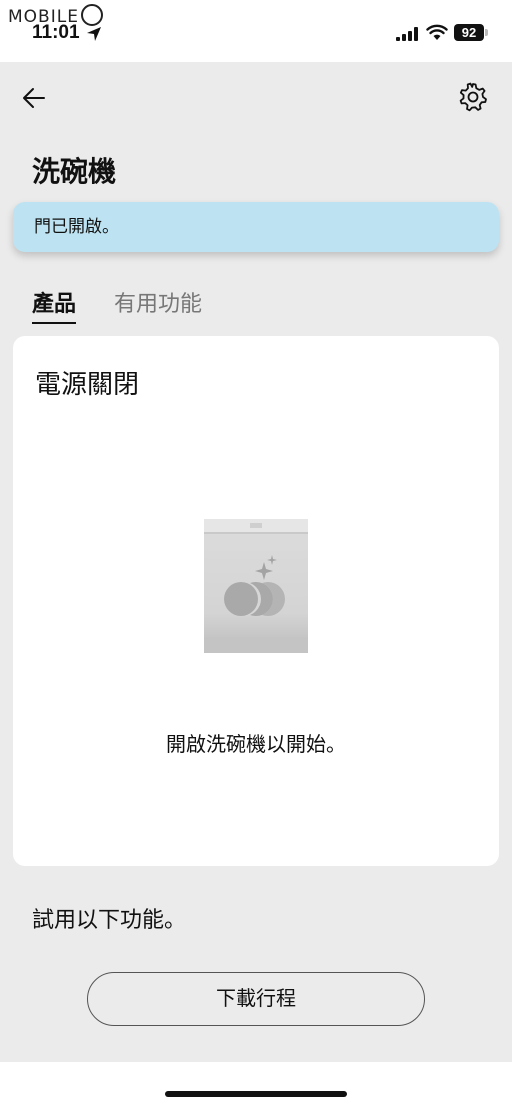  Describe the element at coordinates (109, 920) in the screenshot. I see `features-heading: 試用以下功能。` at that location.